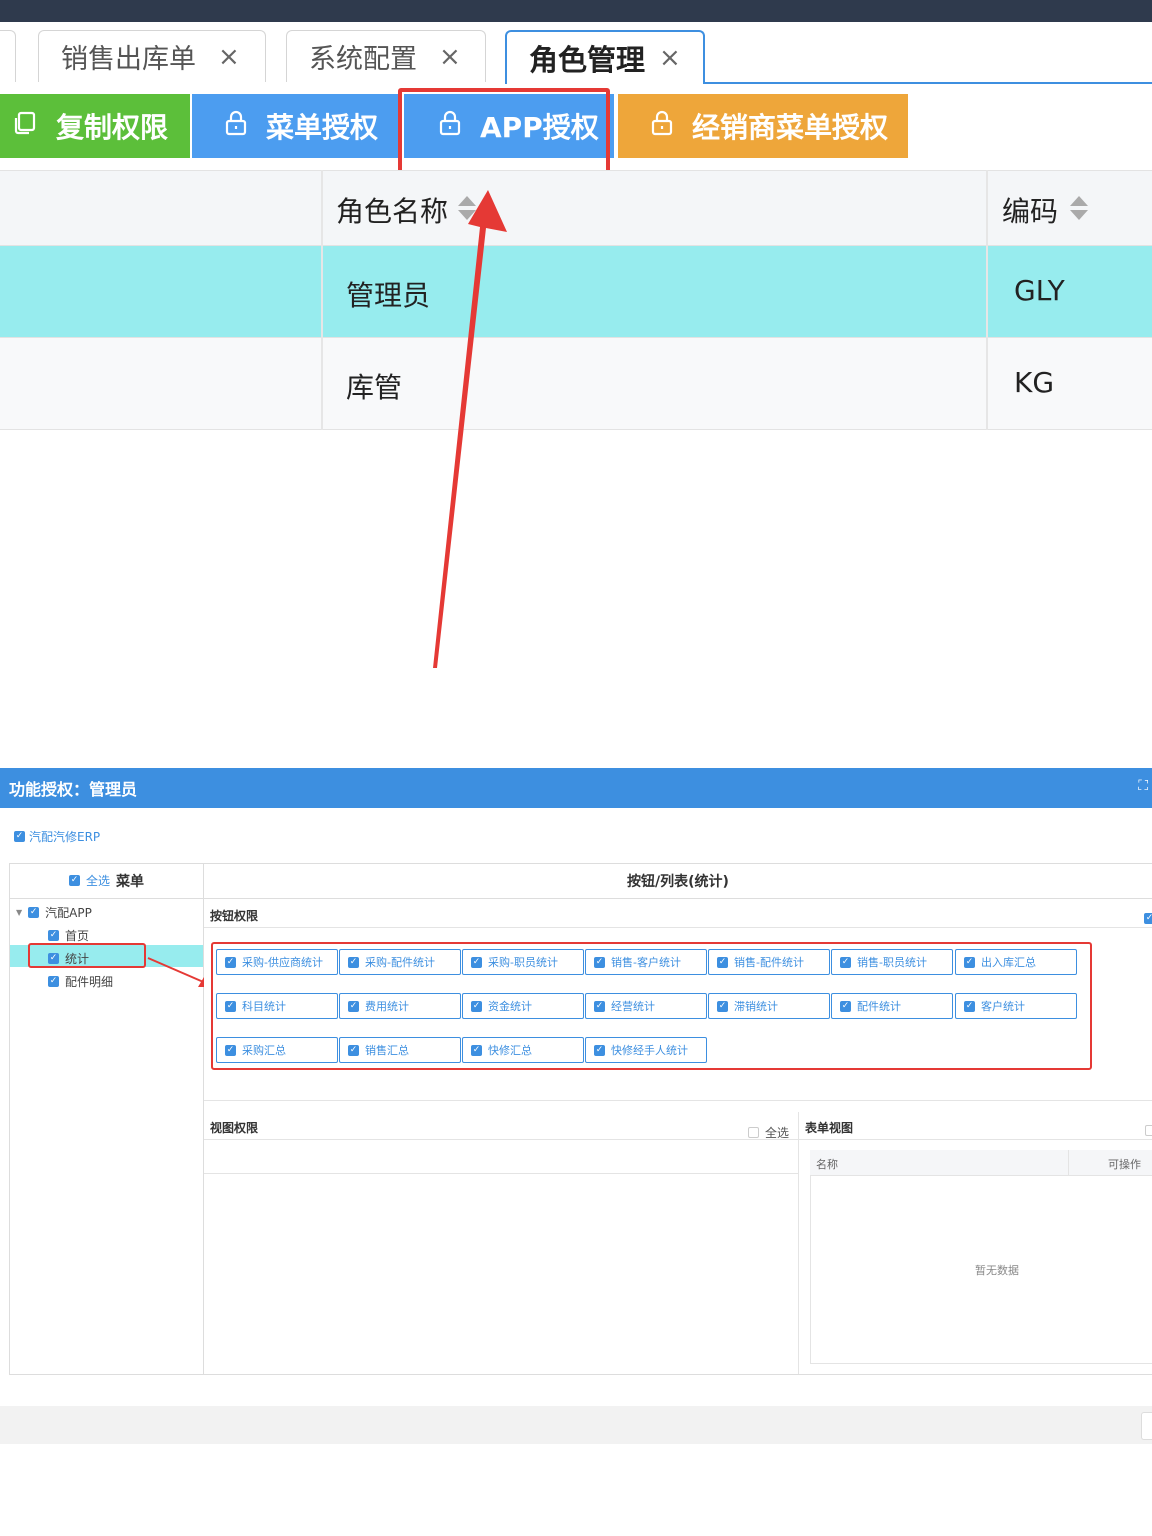 Image resolution: width=1152 pixels, height=1536 pixels. I want to click on caret-down-icon: ▼, so click(19, 912).